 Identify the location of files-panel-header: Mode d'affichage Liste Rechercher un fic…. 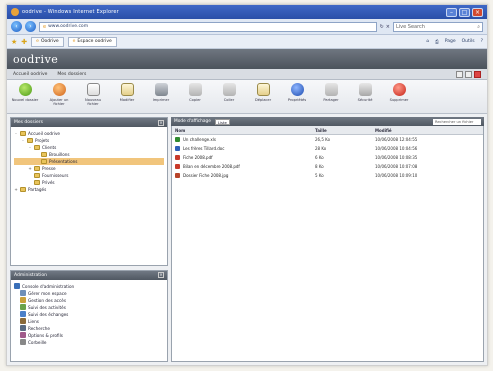
(327, 121).